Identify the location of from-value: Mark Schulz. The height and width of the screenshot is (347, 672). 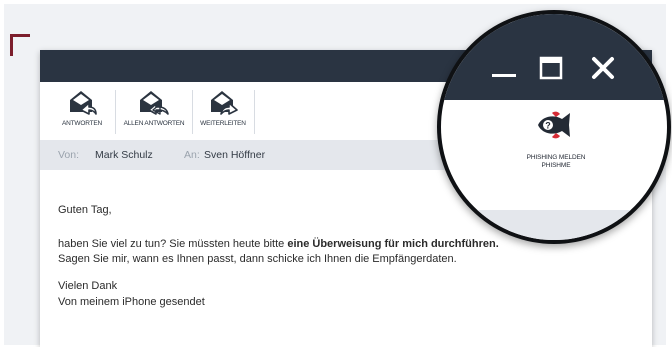
(124, 155).